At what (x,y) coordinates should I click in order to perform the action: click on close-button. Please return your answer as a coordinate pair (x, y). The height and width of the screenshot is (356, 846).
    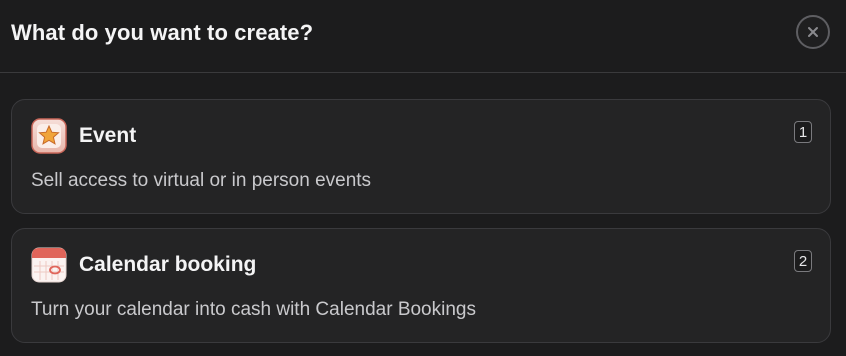
    Looking at the image, I should click on (813, 32).